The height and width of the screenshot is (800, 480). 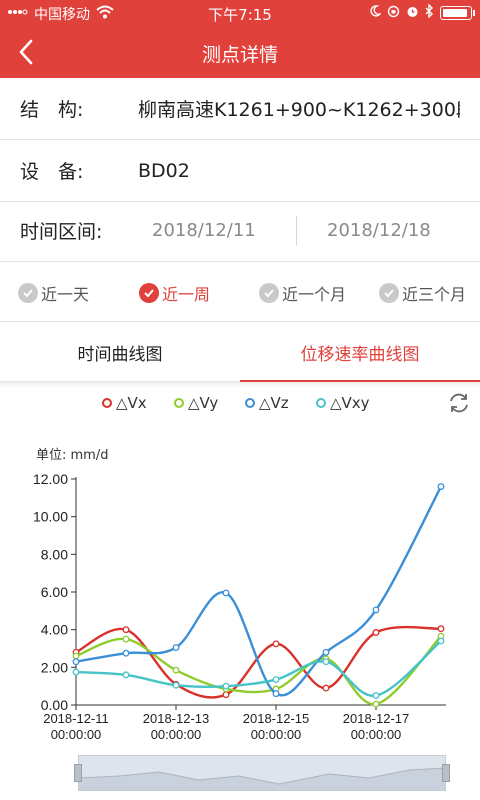 I want to click on range-option-label: 近一周, so click(x=186, y=294).